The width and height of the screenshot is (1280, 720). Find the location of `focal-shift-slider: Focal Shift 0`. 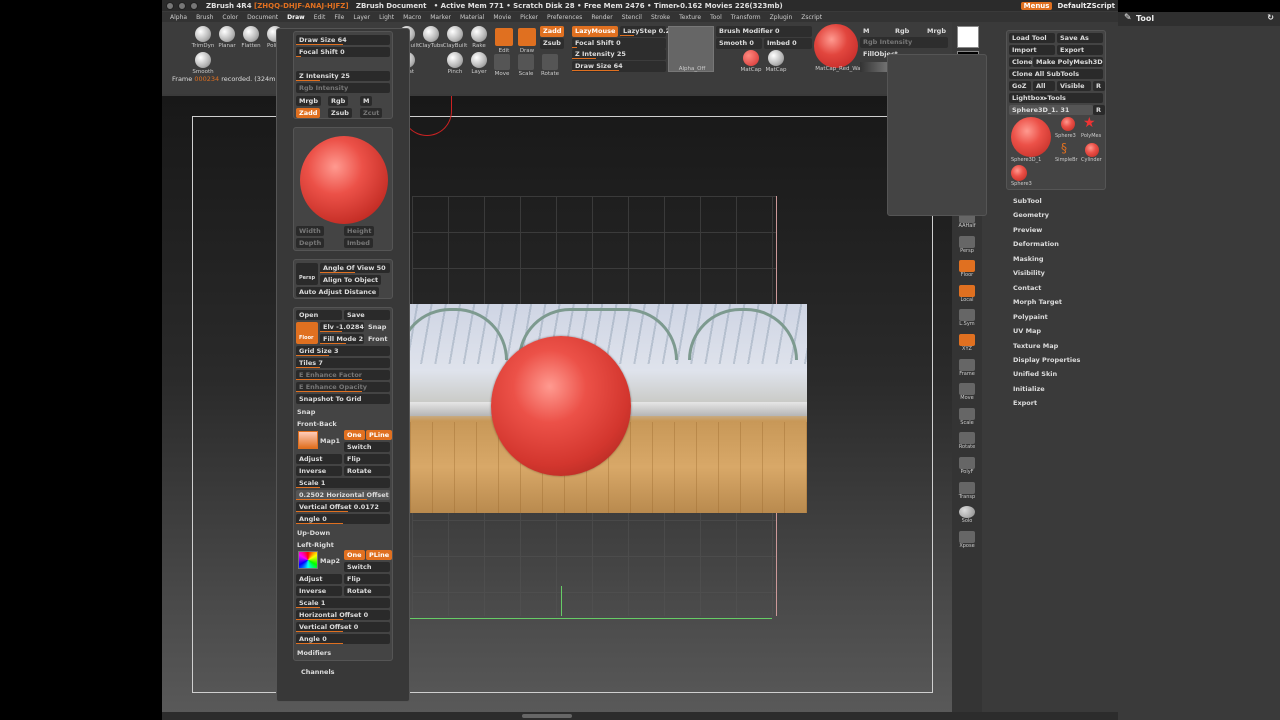

focal-shift-slider: Focal Shift 0 is located at coordinates (619, 43).